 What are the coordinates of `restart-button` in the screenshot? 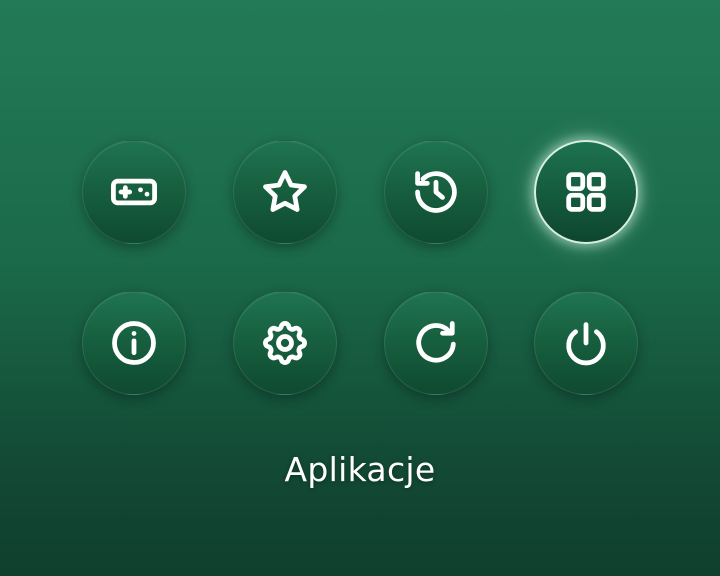 It's located at (436, 343).